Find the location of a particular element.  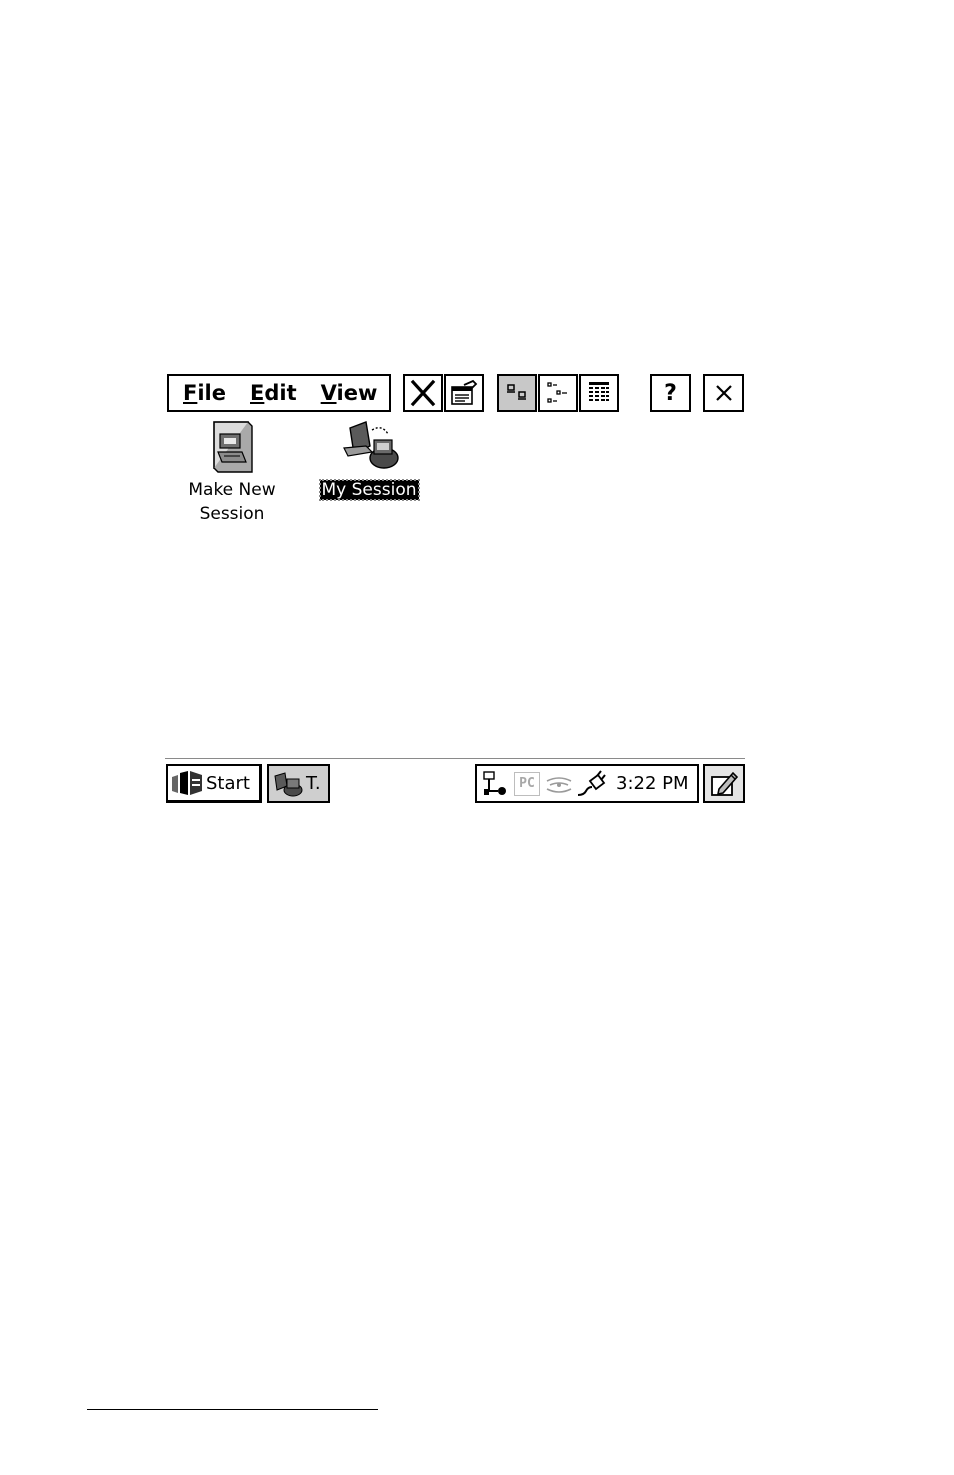

menu-edit: Edit is located at coordinates (273, 393).